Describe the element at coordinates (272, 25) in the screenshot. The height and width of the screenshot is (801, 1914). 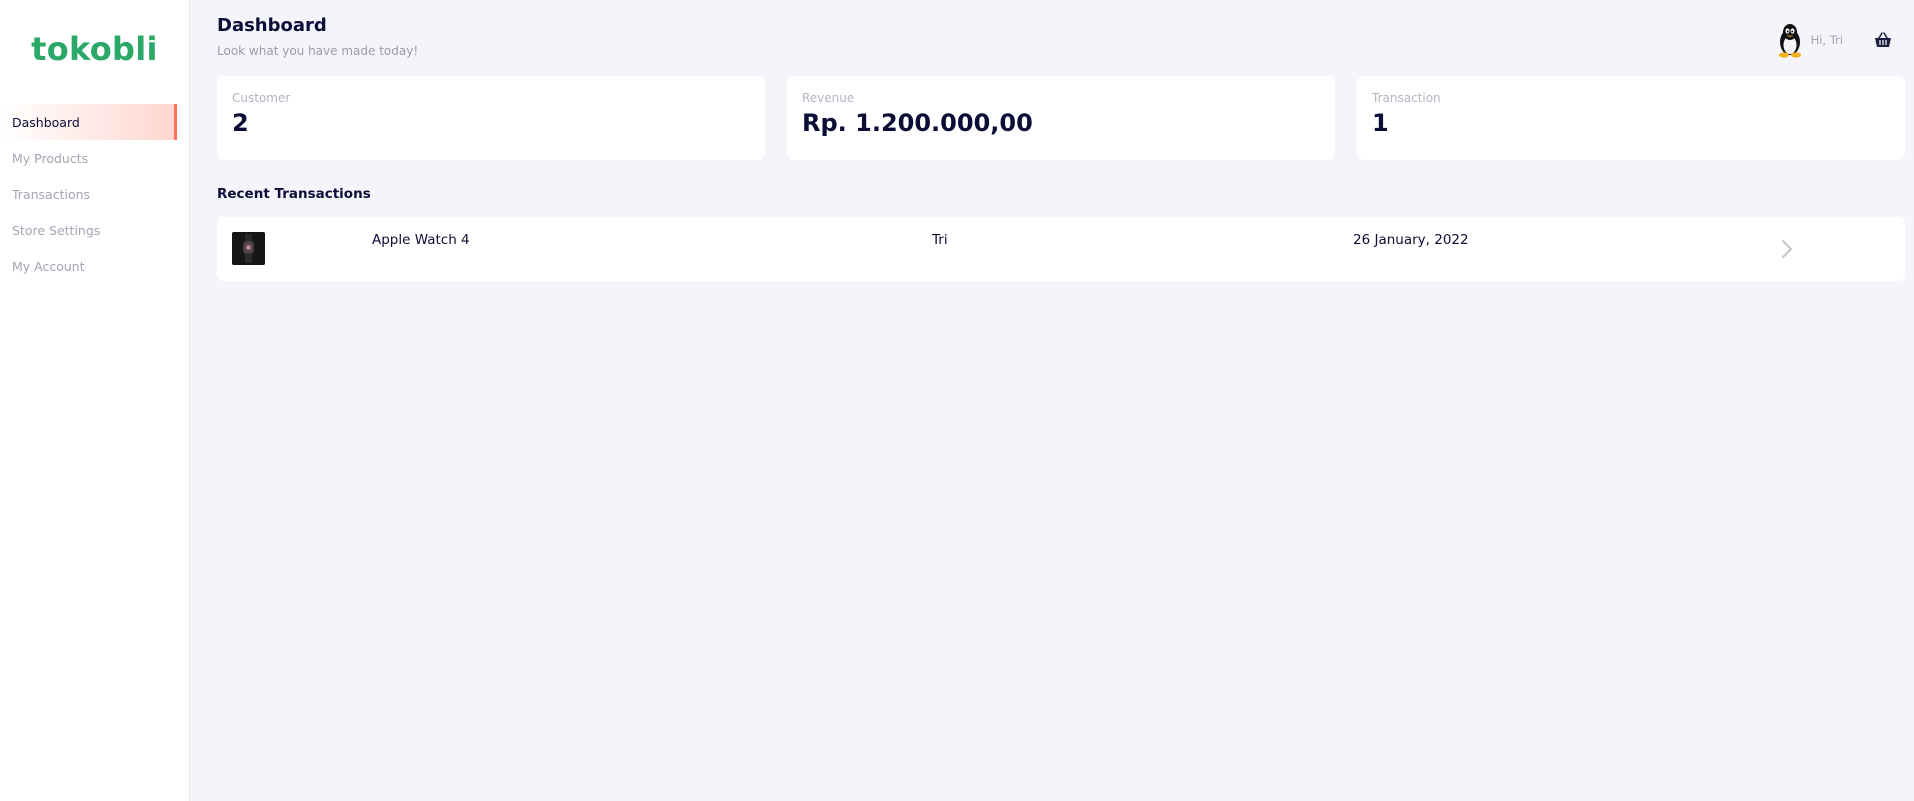
I see `page-title: Dashboard` at that location.